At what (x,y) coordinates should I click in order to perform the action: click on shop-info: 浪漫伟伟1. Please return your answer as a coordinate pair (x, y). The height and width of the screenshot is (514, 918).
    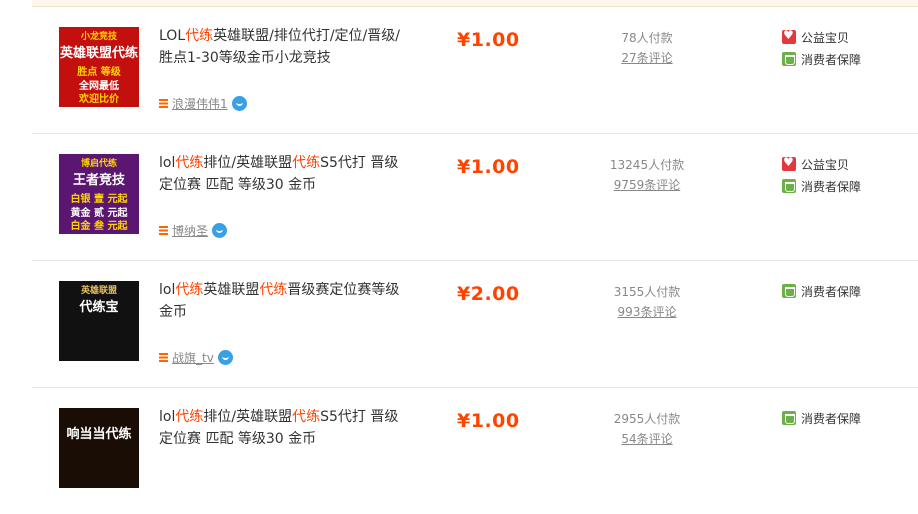
    Looking at the image, I should click on (203, 103).